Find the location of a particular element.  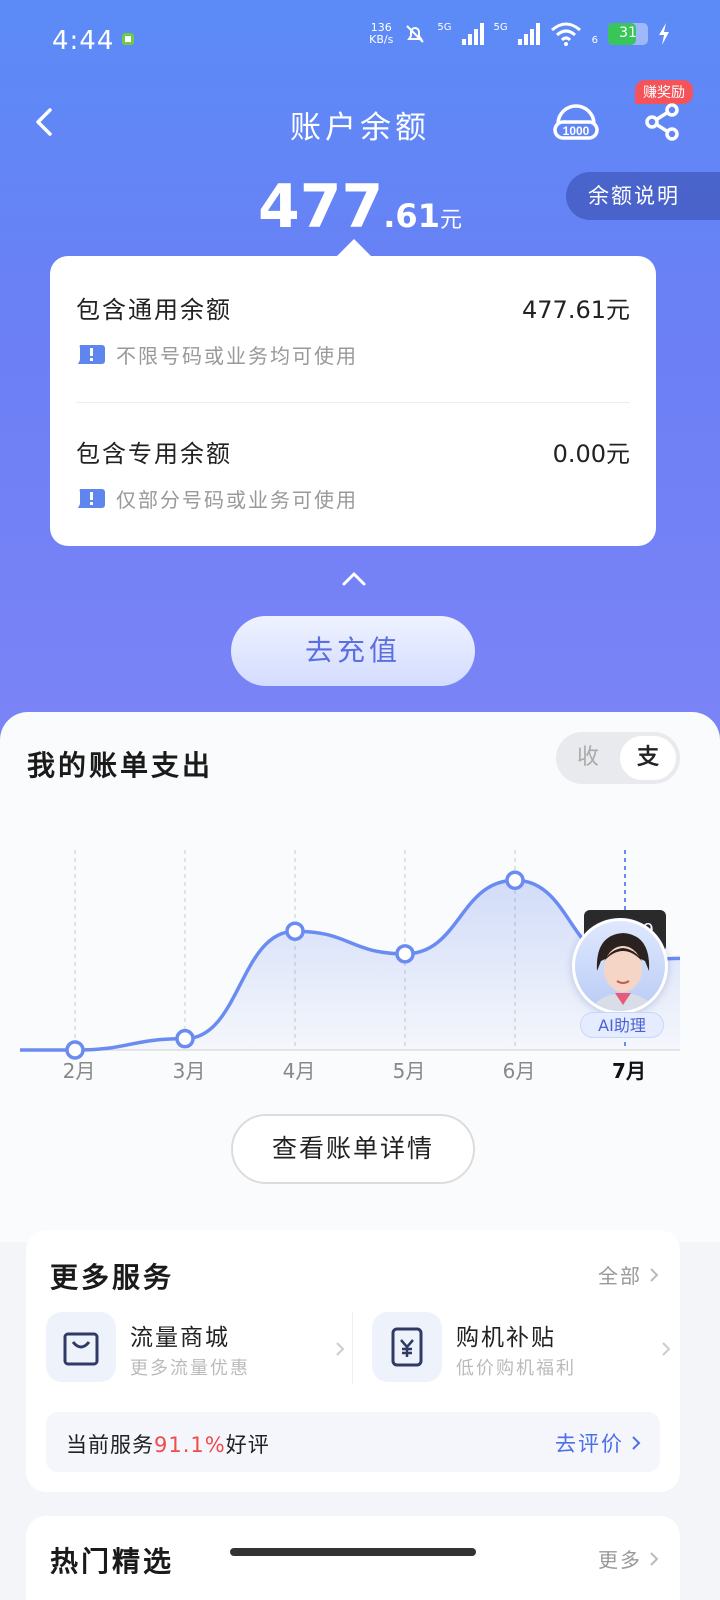

general-balance-row: 包含通用余额 477.61元 不限号码或业务均可使用 is located at coordinates (353, 346).